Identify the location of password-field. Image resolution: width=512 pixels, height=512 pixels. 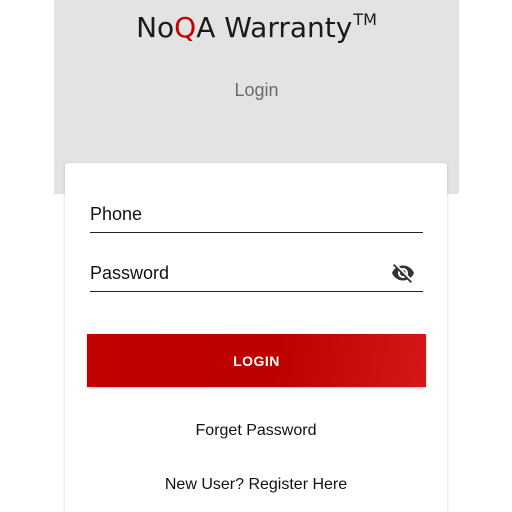
(256, 273).